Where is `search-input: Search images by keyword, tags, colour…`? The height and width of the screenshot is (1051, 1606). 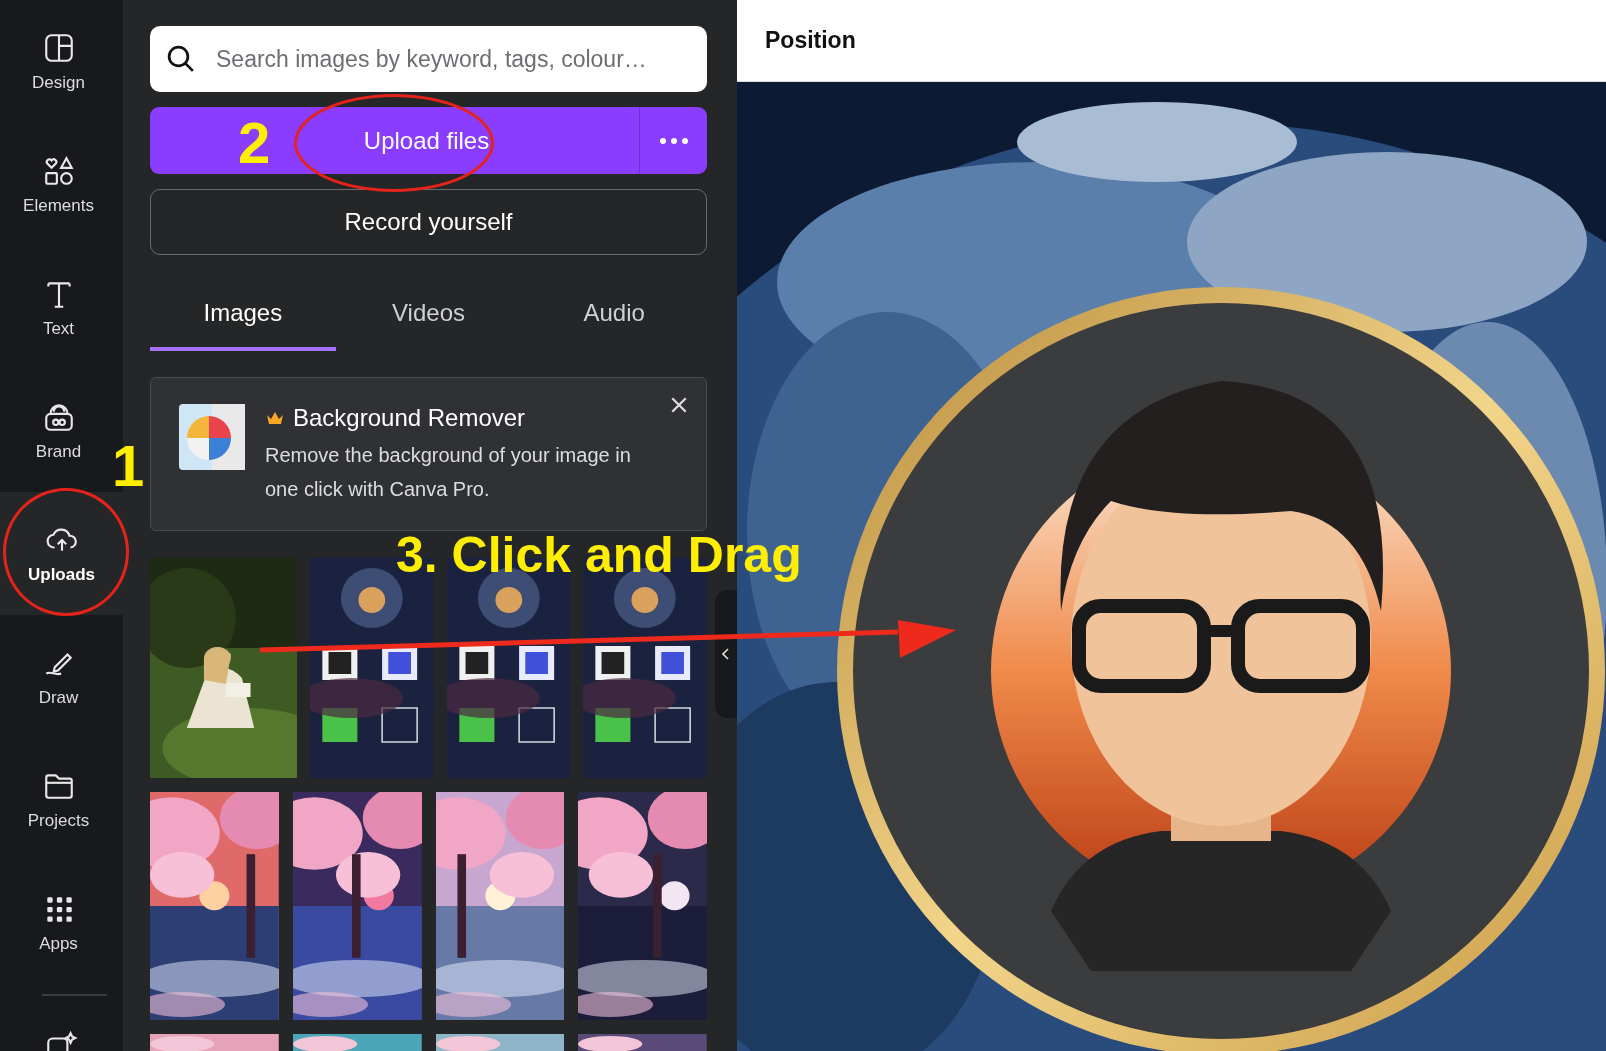
search-input: Search images by keyword, tags, colour… is located at coordinates (452, 59).